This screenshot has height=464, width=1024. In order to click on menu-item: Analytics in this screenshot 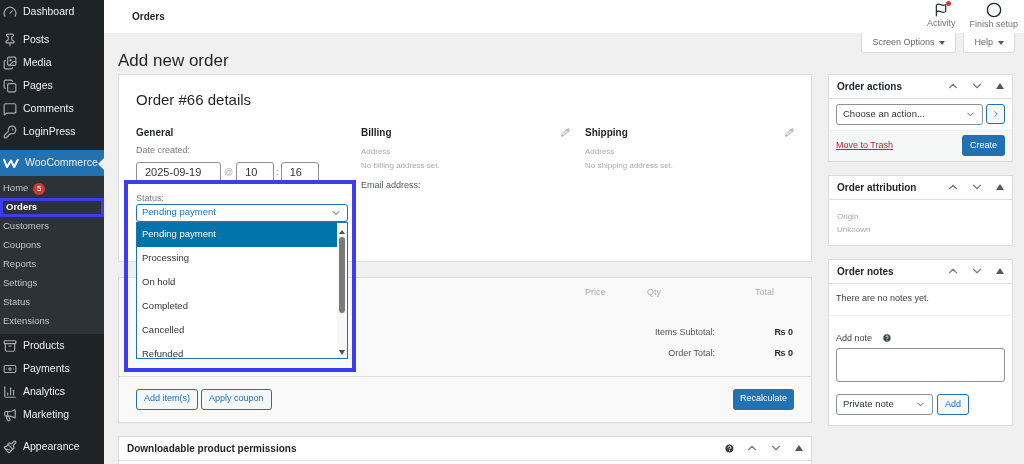, I will do `click(52, 391)`.